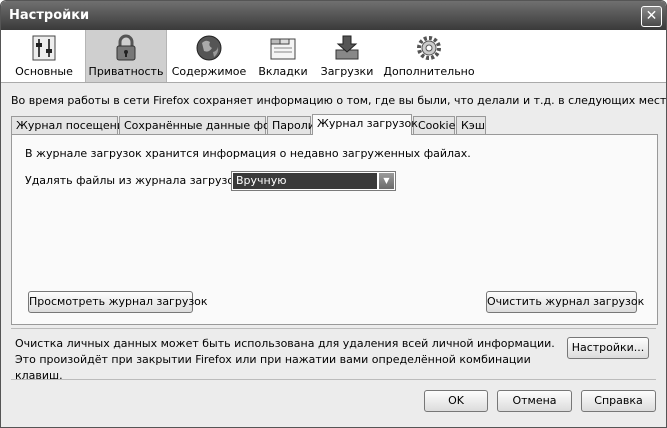 This screenshot has height=428, width=667. I want to click on downloads-icon, so click(347, 47).